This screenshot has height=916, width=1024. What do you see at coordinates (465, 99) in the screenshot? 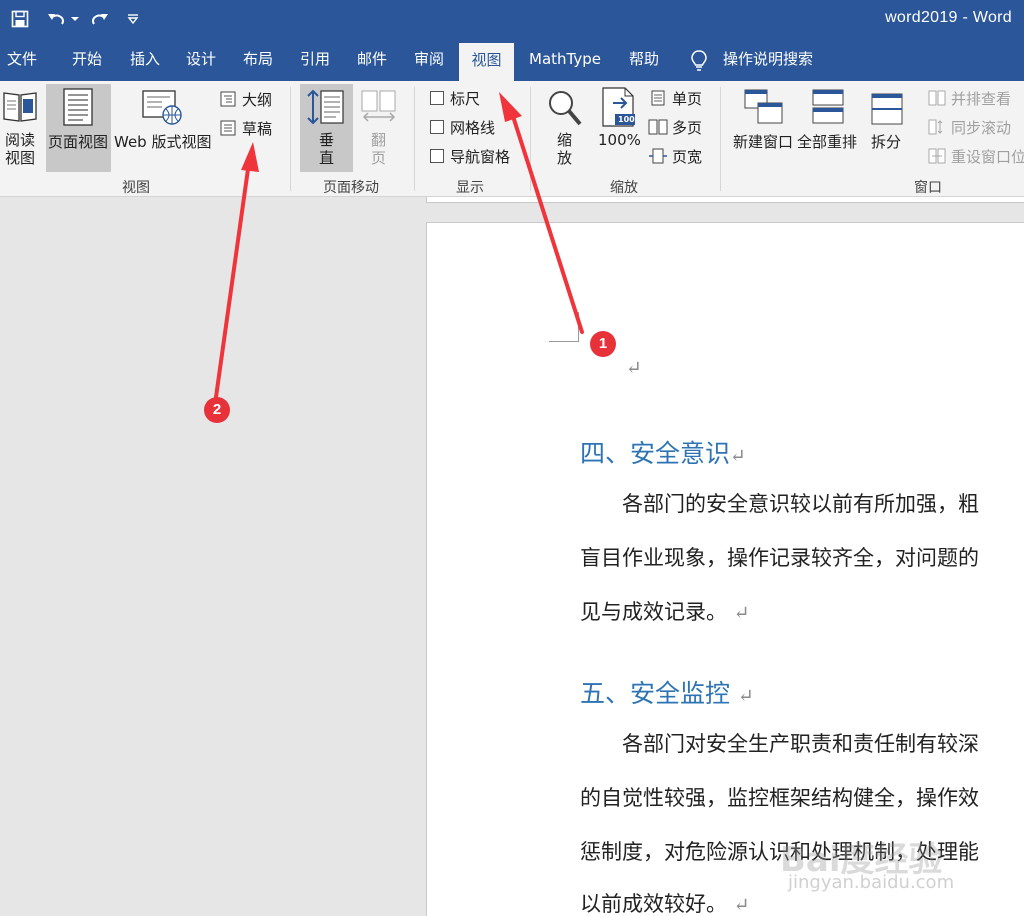
I see `ruler-label: 标尺` at bounding box center [465, 99].